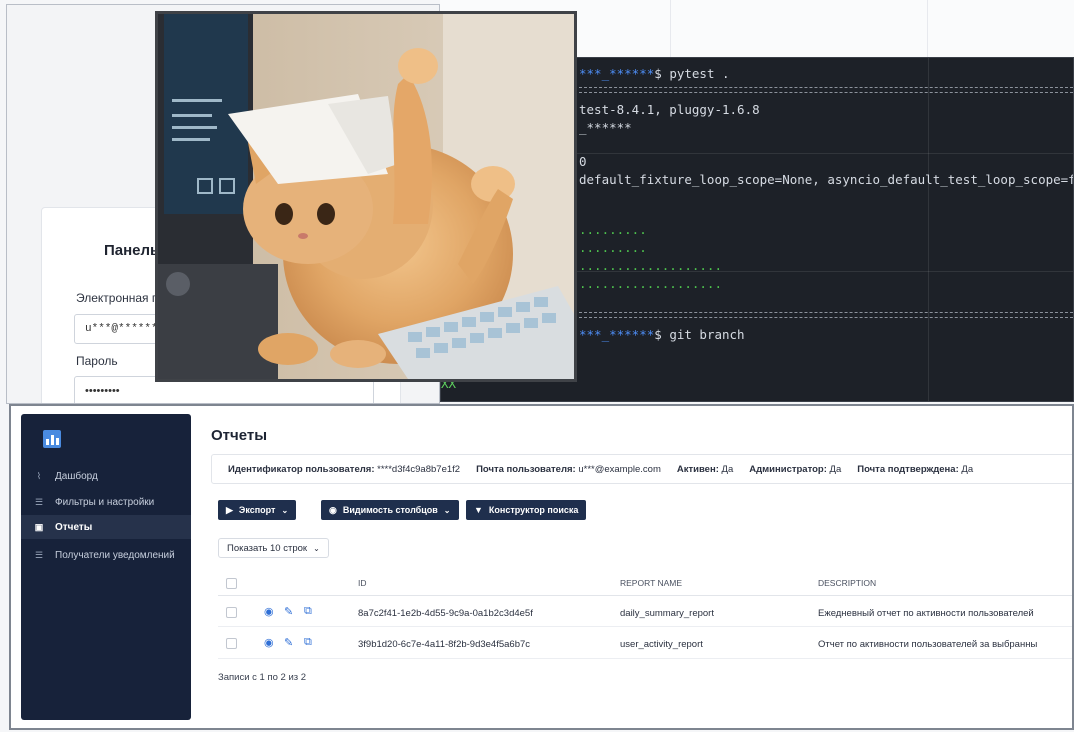 This screenshot has height=732, width=1074. I want to click on admin-status-info: Администратор: Да, so click(795, 469).